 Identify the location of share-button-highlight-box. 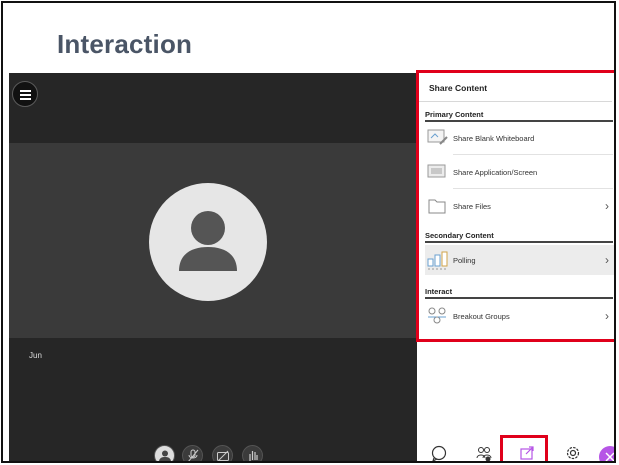
(524, 448).